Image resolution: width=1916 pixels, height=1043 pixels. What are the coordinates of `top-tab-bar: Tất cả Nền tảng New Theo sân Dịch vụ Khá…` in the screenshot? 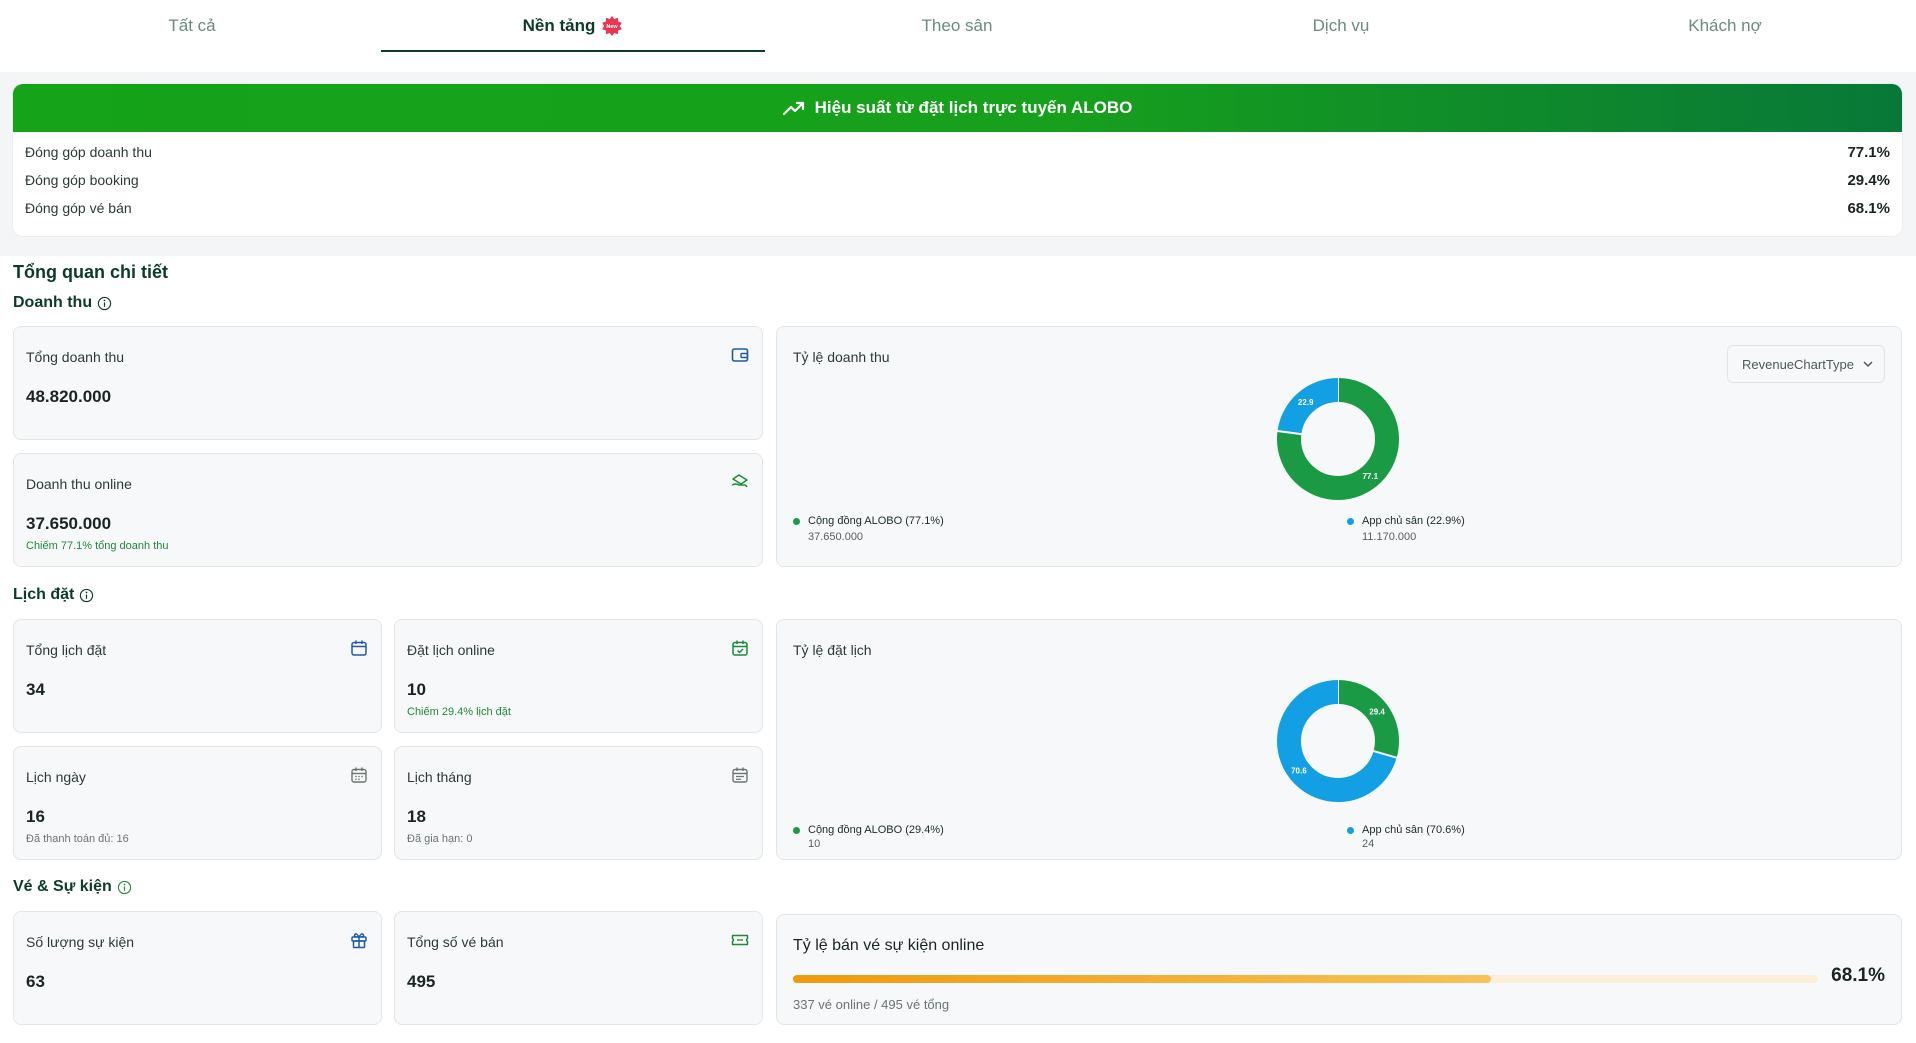 It's located at (958, 36).